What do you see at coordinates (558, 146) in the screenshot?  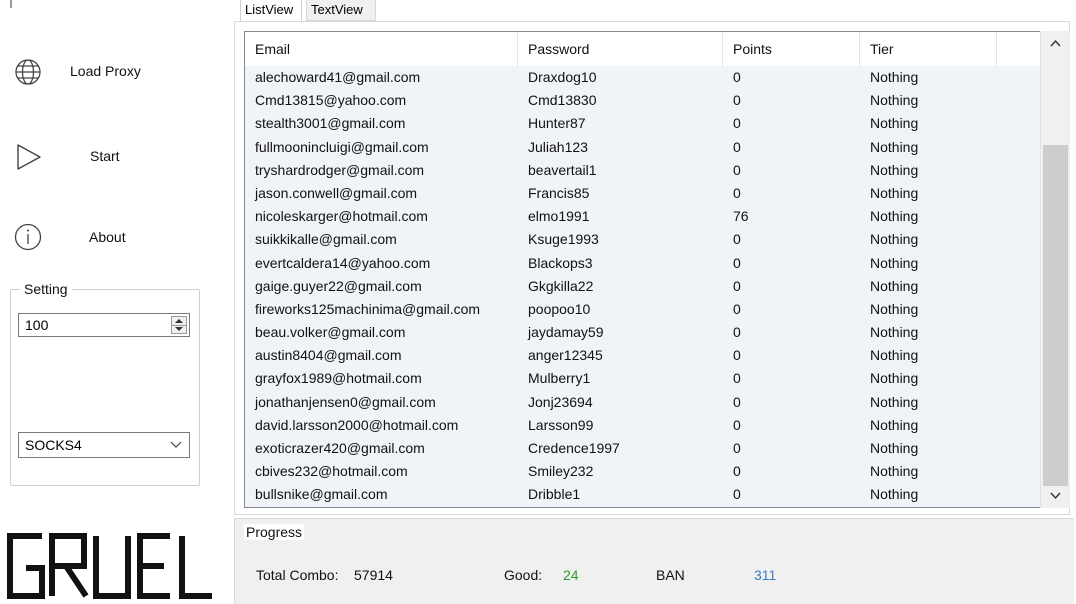 I see `password-cell: Juliah123` at bounding box center [558, 146].